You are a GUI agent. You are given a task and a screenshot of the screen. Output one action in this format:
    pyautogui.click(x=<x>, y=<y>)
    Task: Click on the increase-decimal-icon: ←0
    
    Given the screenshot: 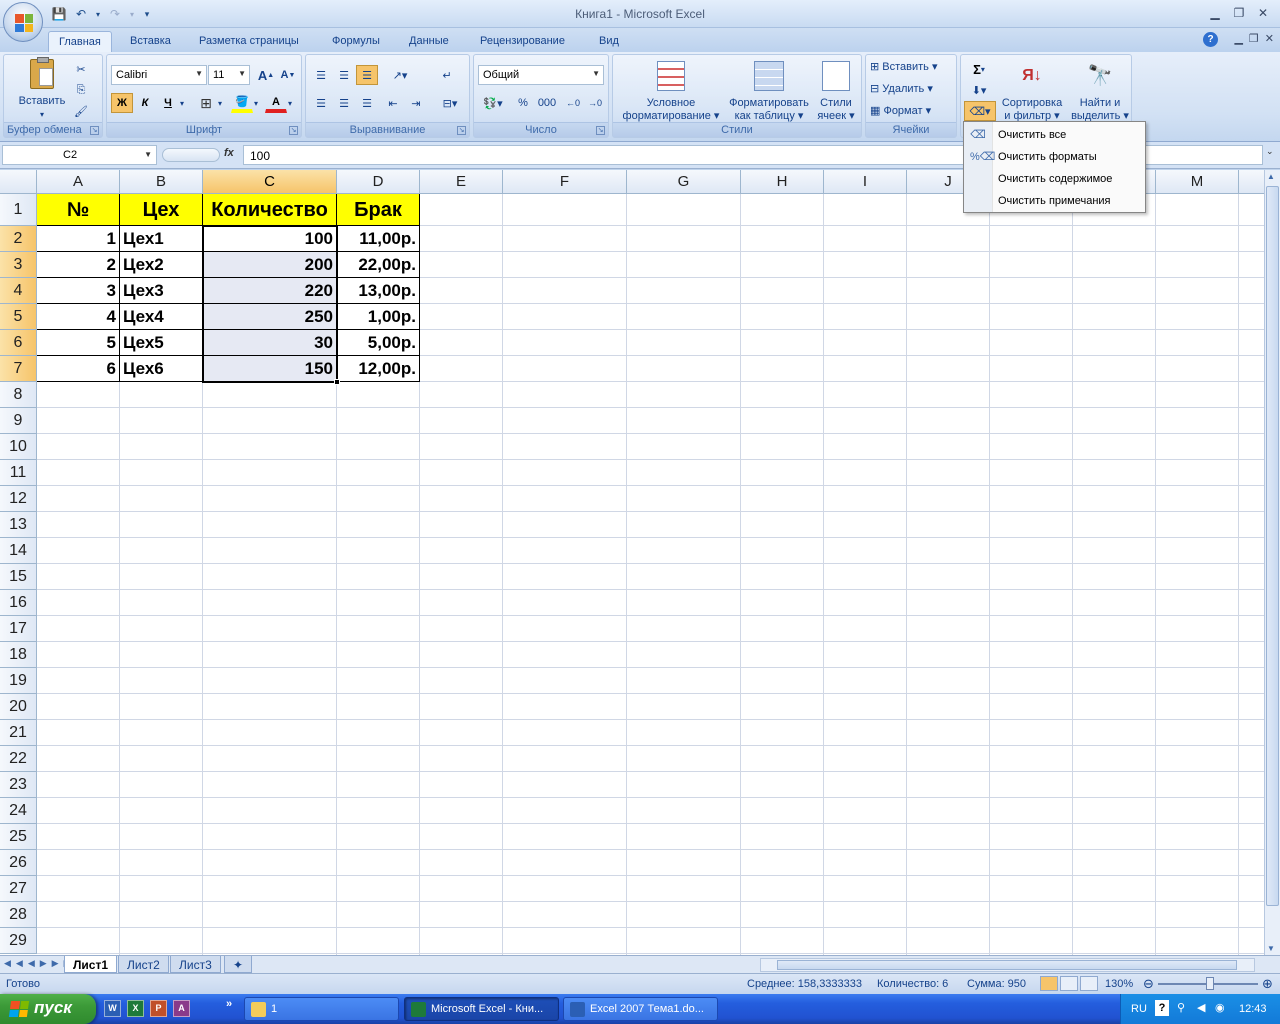 What is the action you would take?
    pyautogui.click(x=573, y=103)
    